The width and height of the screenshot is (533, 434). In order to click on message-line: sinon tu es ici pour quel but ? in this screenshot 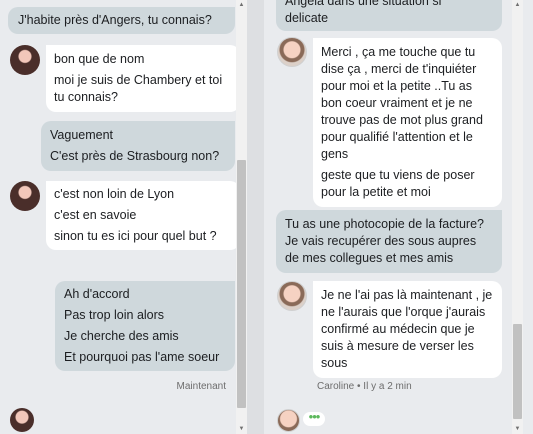, I will do `click(135, 236)`.